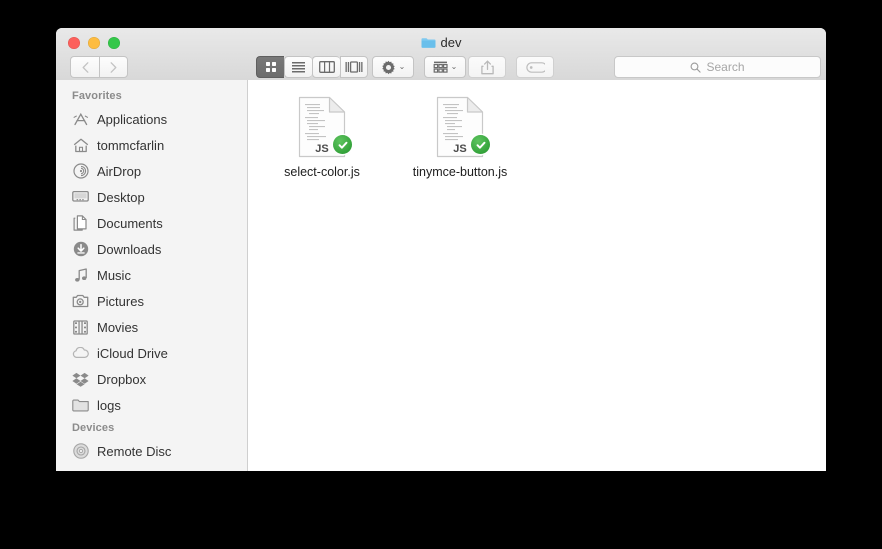  I want to click on sidebar-item-movies: Movies, so click(151, 327).